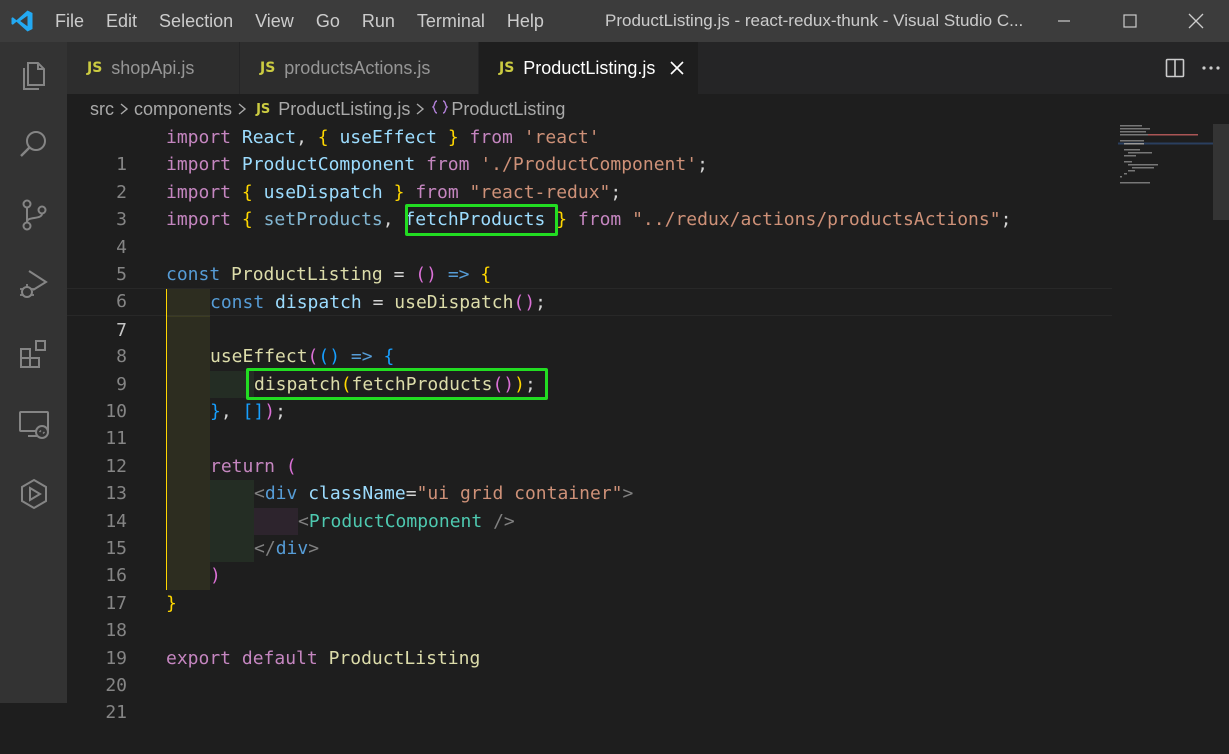 Image resolution: width=1229 pixels, height=754 pixels. Describe the element at coordinates (481, 220) in the screenshot. I see `highlight-box-import` at that location.